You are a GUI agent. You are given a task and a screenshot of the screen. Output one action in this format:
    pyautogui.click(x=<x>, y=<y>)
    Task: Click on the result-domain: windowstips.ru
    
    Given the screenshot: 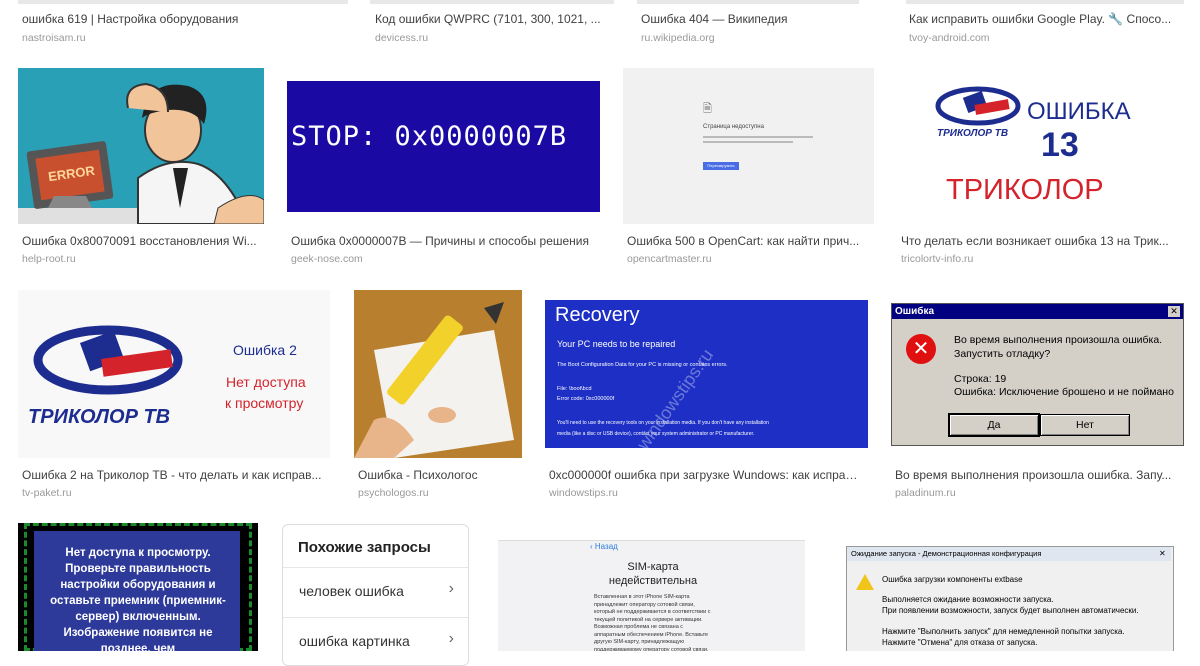 What is the action you would take?
    pyautogui.click(x=583, y=493)
    